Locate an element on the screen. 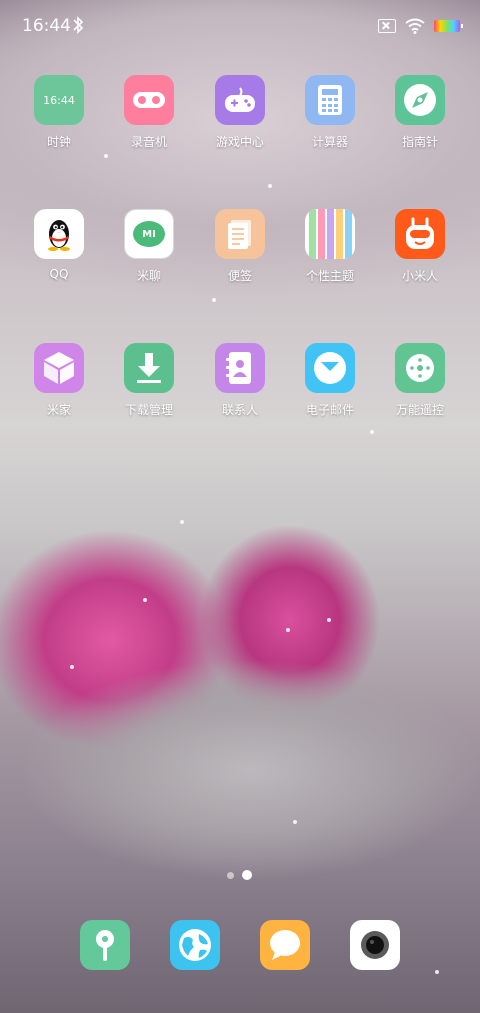  app-clock: 16:44 时钟 is located at coordinates (59, 112).